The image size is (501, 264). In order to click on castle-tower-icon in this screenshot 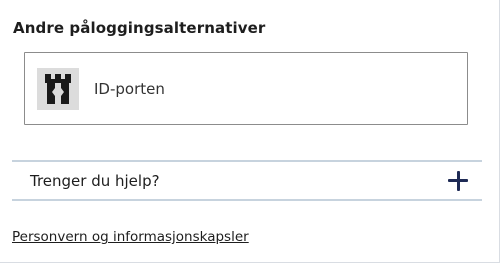, I will do `click(58, 88)`.